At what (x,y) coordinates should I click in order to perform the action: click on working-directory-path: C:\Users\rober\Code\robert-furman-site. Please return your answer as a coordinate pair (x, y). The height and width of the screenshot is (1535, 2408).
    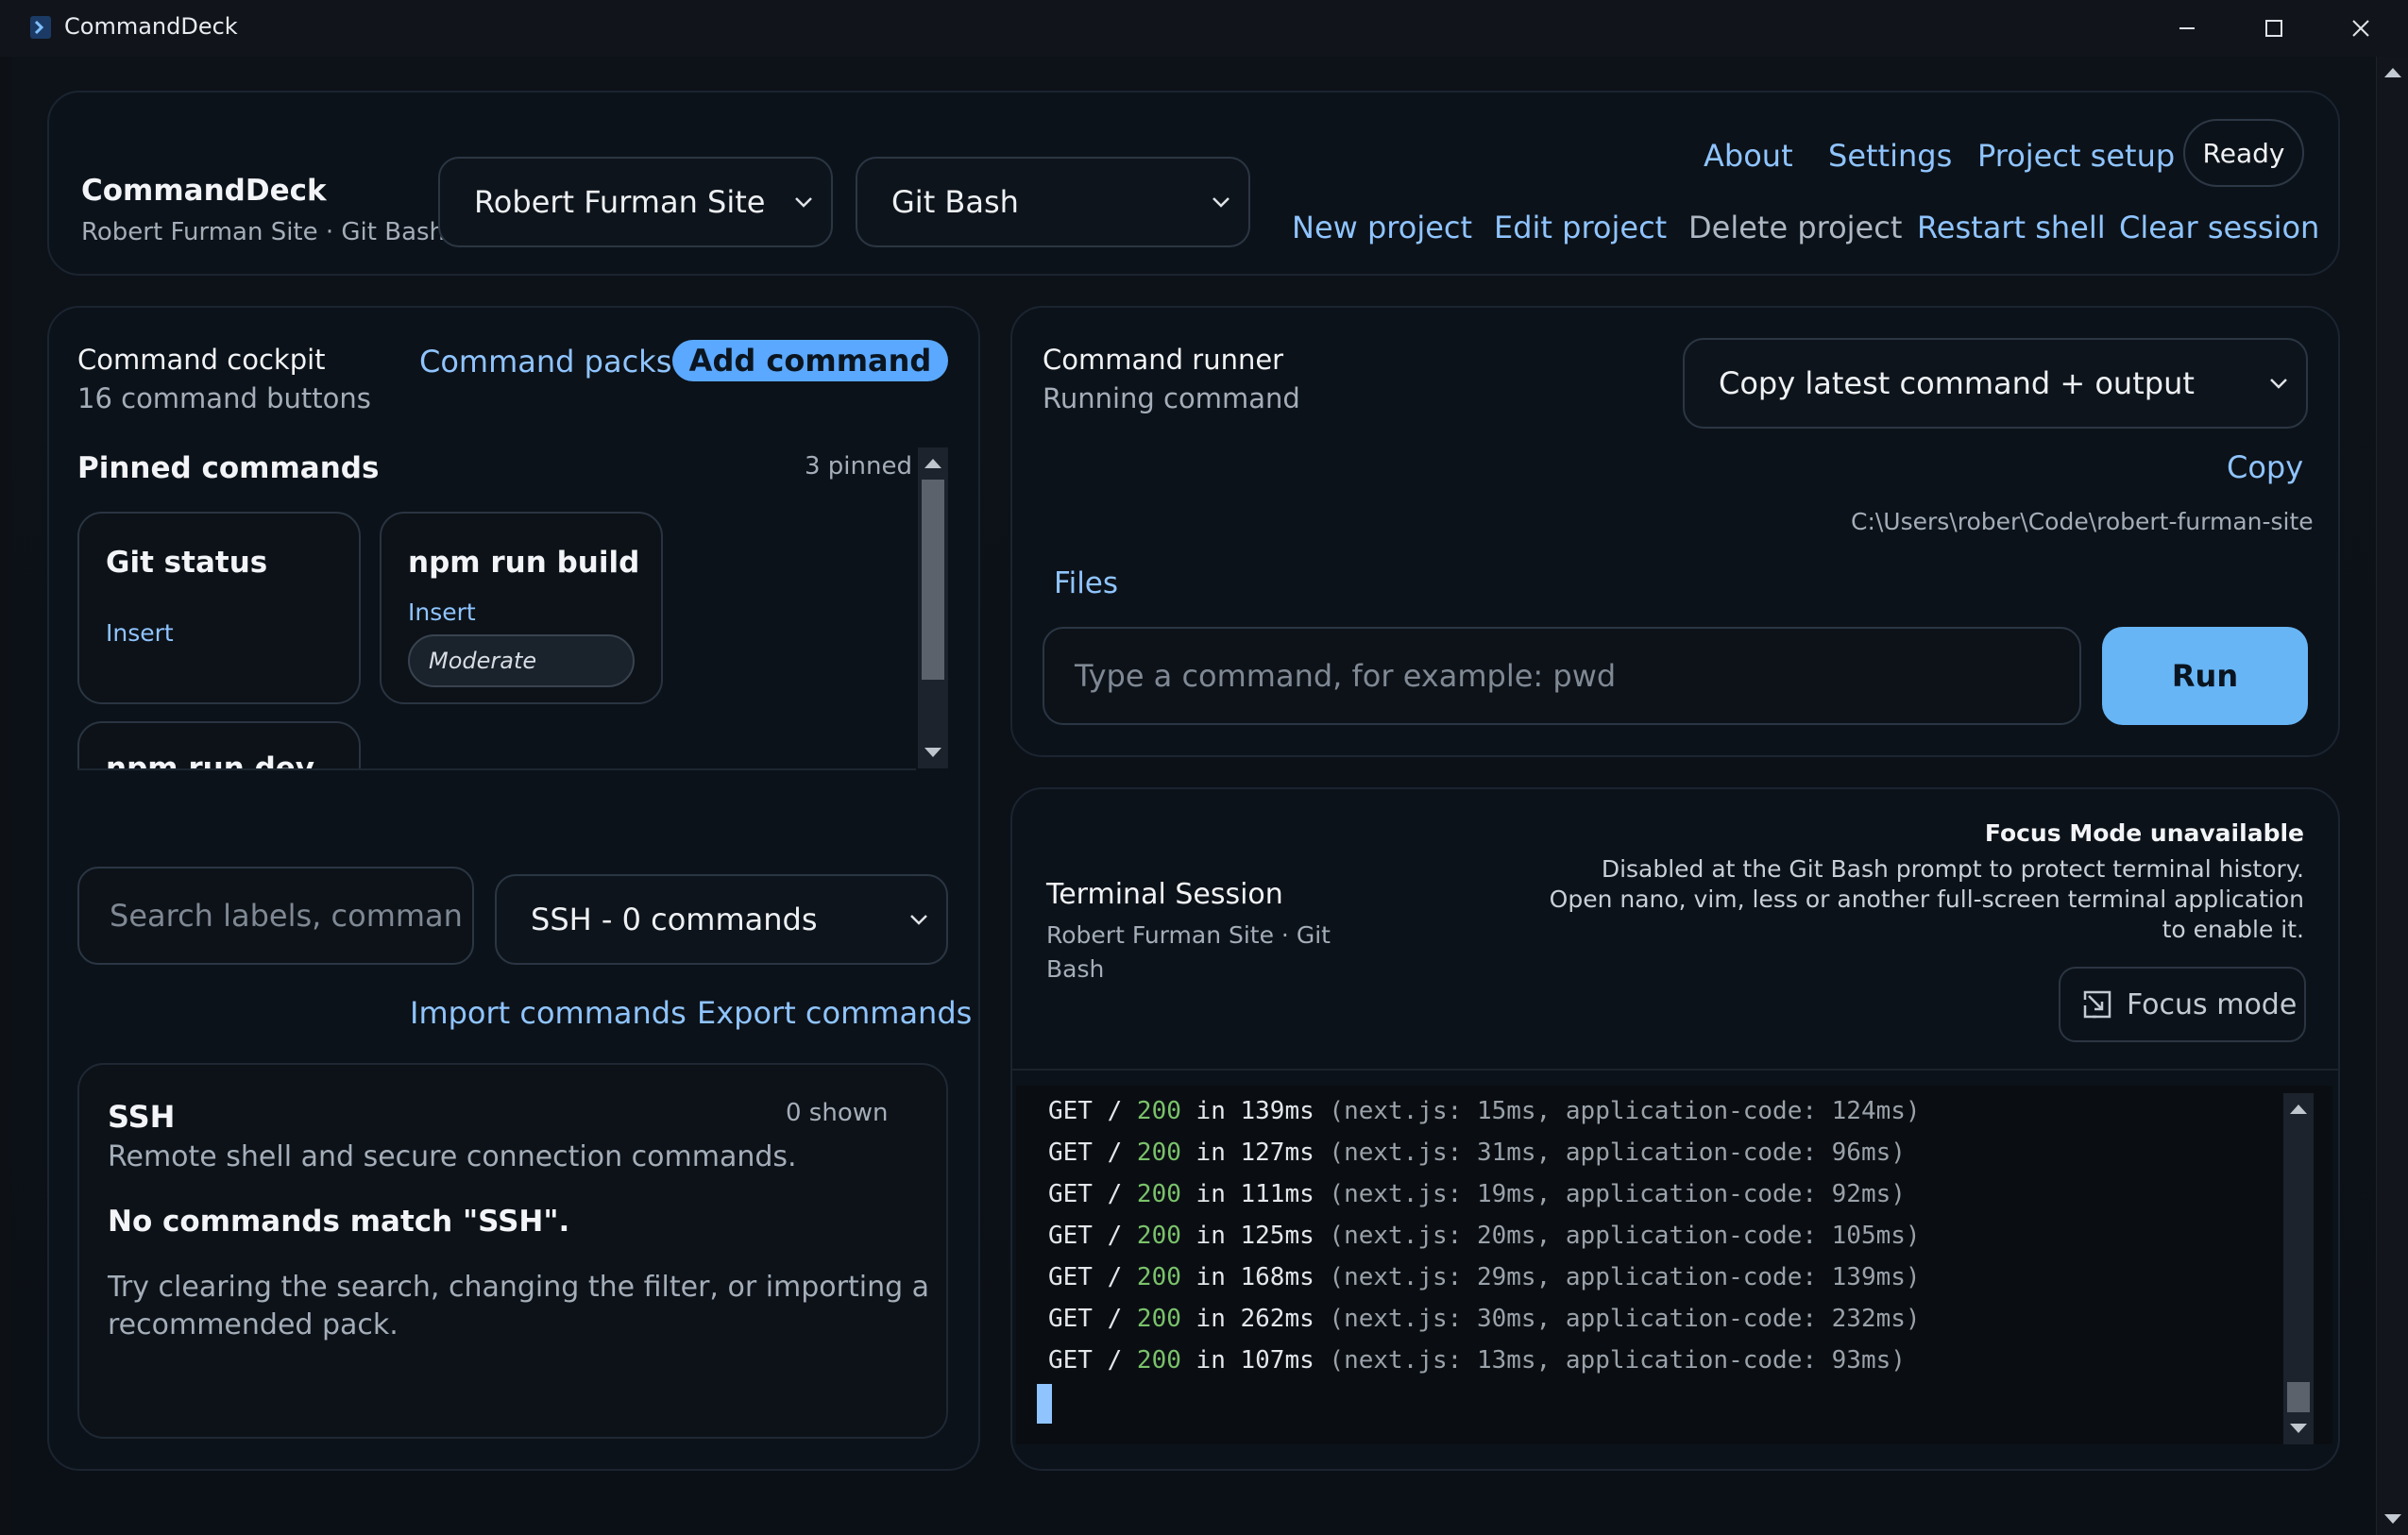
    Looking at the image, I should click on (2082, 521).